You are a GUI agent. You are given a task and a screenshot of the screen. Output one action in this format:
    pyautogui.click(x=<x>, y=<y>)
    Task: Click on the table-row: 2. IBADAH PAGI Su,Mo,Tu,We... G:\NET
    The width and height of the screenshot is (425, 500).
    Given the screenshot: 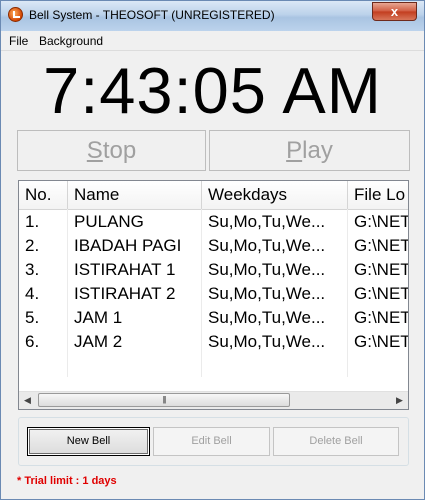 What is the action you would take?
    pyautogui.click(x=213, y=246)
    